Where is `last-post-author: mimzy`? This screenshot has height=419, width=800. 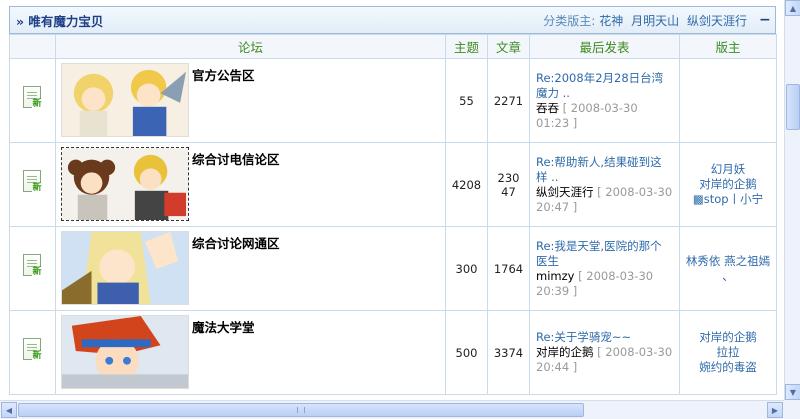
last-post-author: mimzy is located at coordinates (555, 276).